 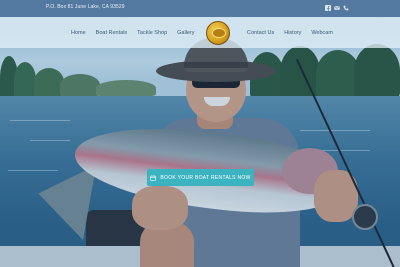 I want to click on nav-left-group: Home Boat Rentals Tackle Shop Gallery, so click(x=138, y=33).